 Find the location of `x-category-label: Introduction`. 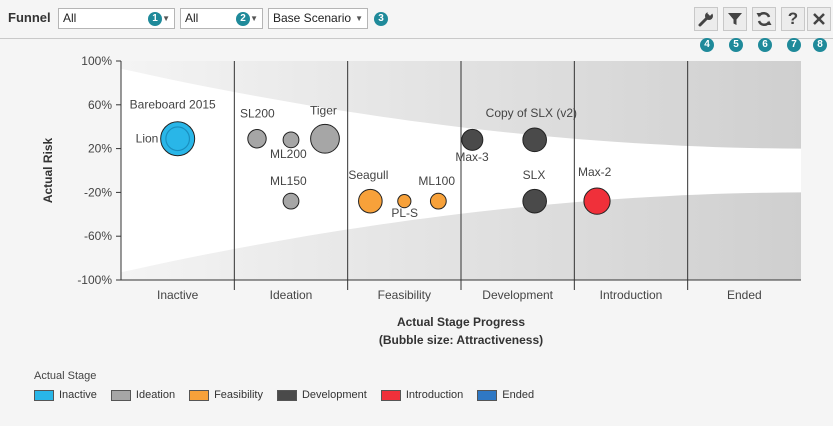

x-category-label: Introduction is located at coordinates (631, 295).